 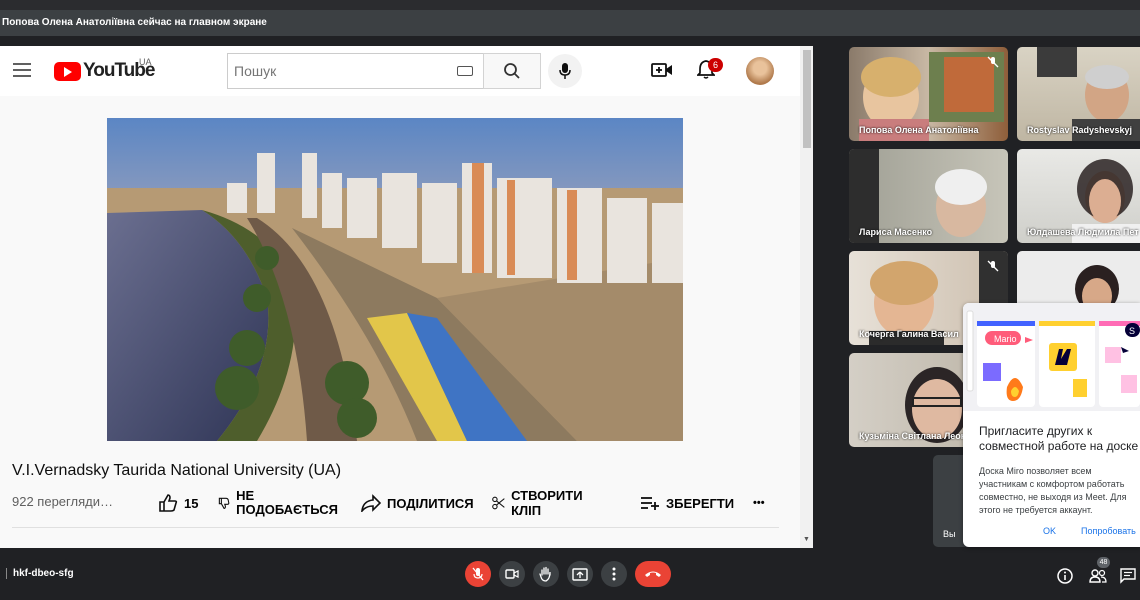 I want to click on participant-tile: Лариса Масенко, so click(x=928, y=196).